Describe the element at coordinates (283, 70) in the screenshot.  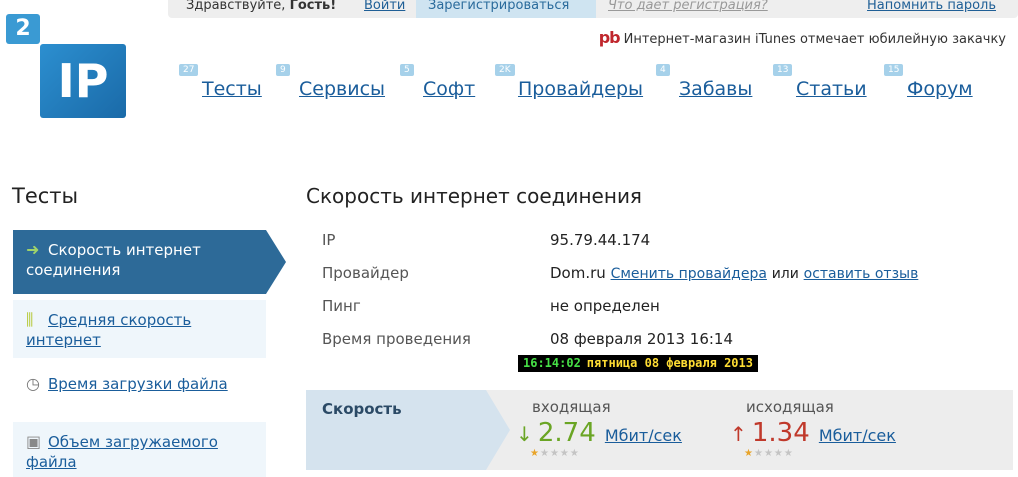
I see `nav-badge: 9` at that location.